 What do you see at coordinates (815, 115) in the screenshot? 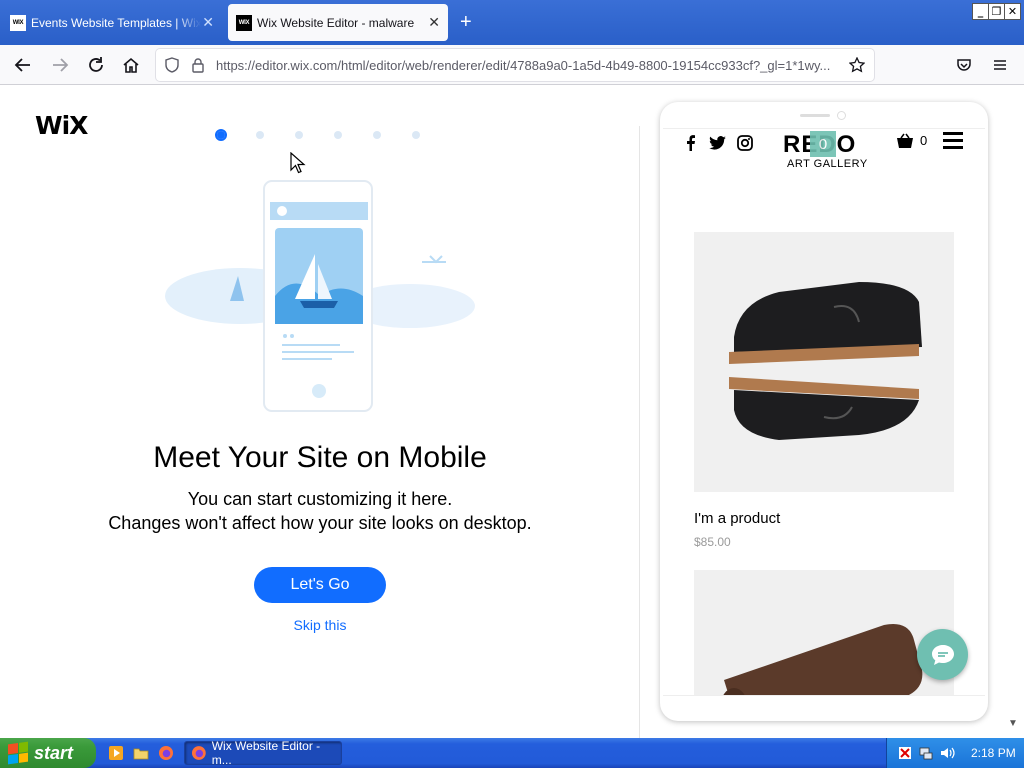
I see `phone-speaker` at bounding box center [815, 115].